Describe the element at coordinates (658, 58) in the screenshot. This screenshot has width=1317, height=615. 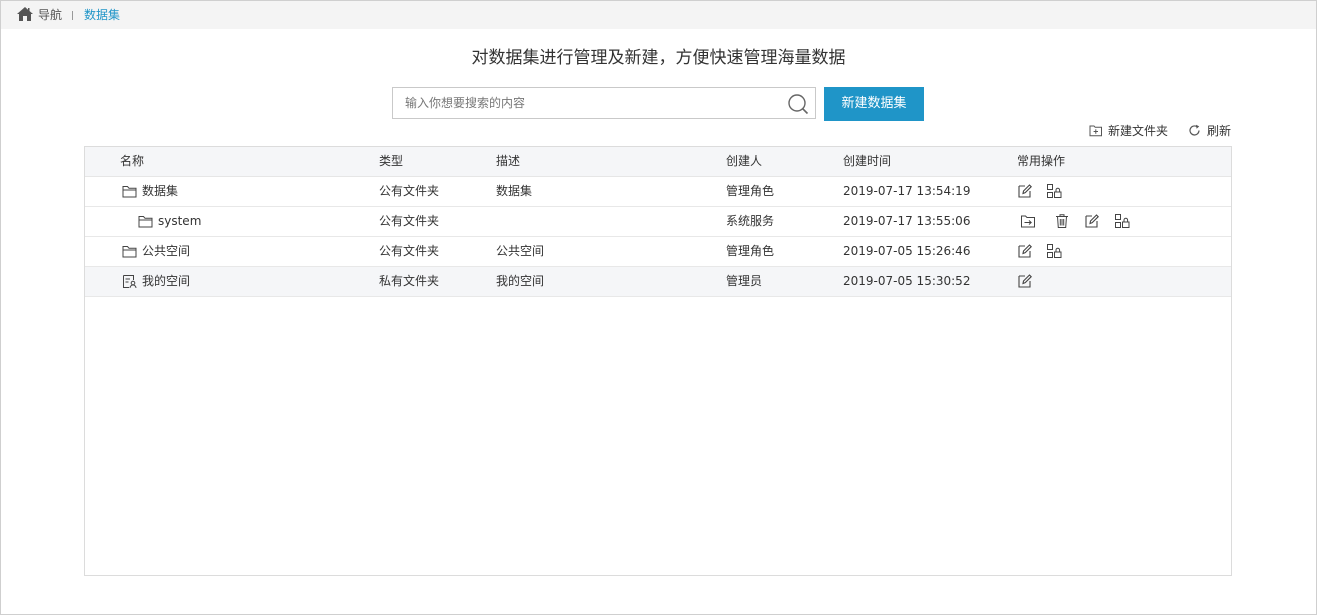
I see `page-subtitle: 对数据集进行管理及新建，方便快速管理海量数据` at that location.